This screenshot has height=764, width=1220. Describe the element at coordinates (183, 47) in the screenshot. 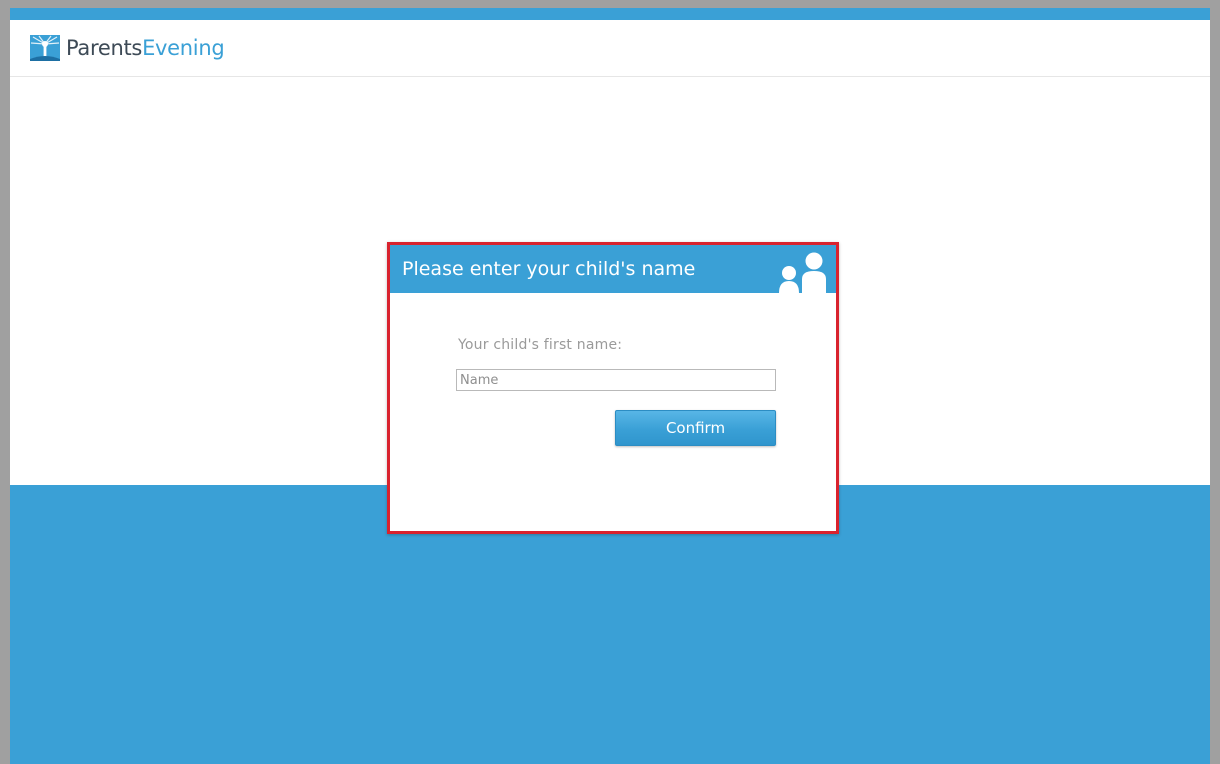

I see `logo-text-evening: Evening` at that location.